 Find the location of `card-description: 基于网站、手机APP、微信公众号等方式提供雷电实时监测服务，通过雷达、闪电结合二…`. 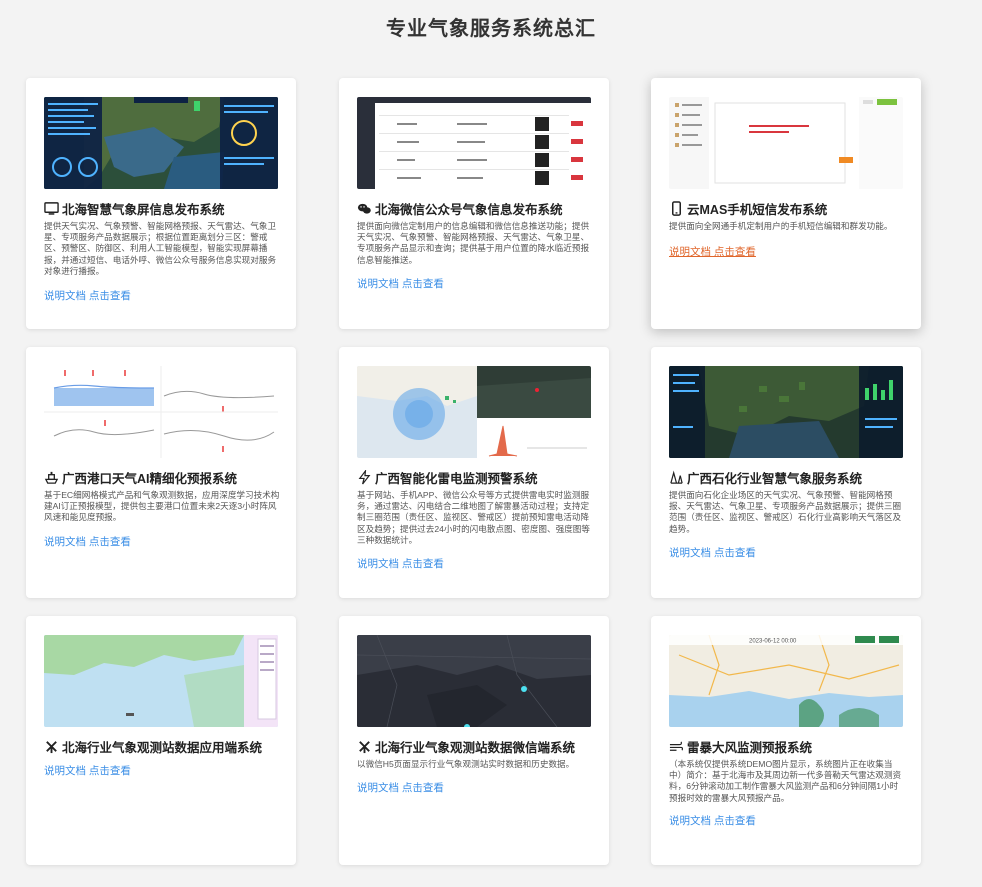

card-description: 基于网站、手机APP、微信公众号等方式提供雷电实时监测服务，通过雷达、闪电结合二… is located at coordinates (473, 517).